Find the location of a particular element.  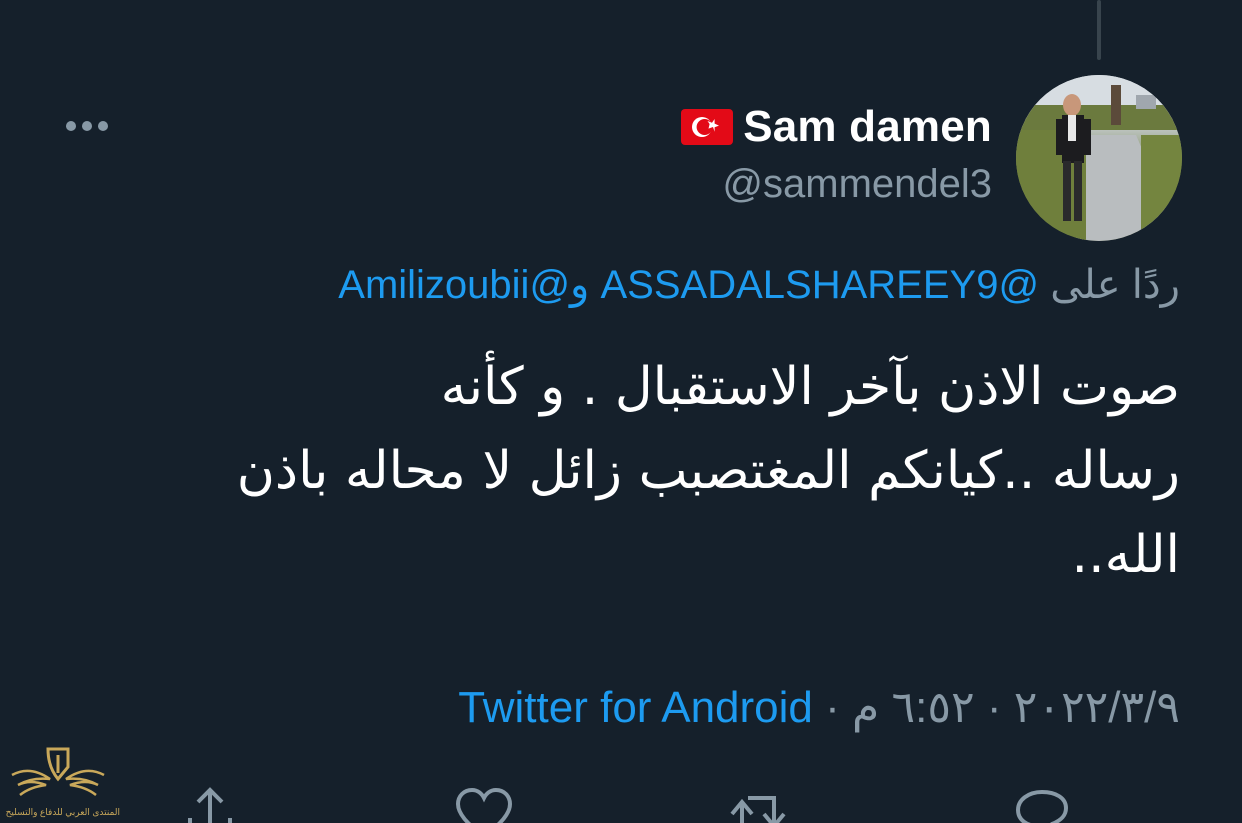

thread-connector-line is located at coordinates (1099, 30).